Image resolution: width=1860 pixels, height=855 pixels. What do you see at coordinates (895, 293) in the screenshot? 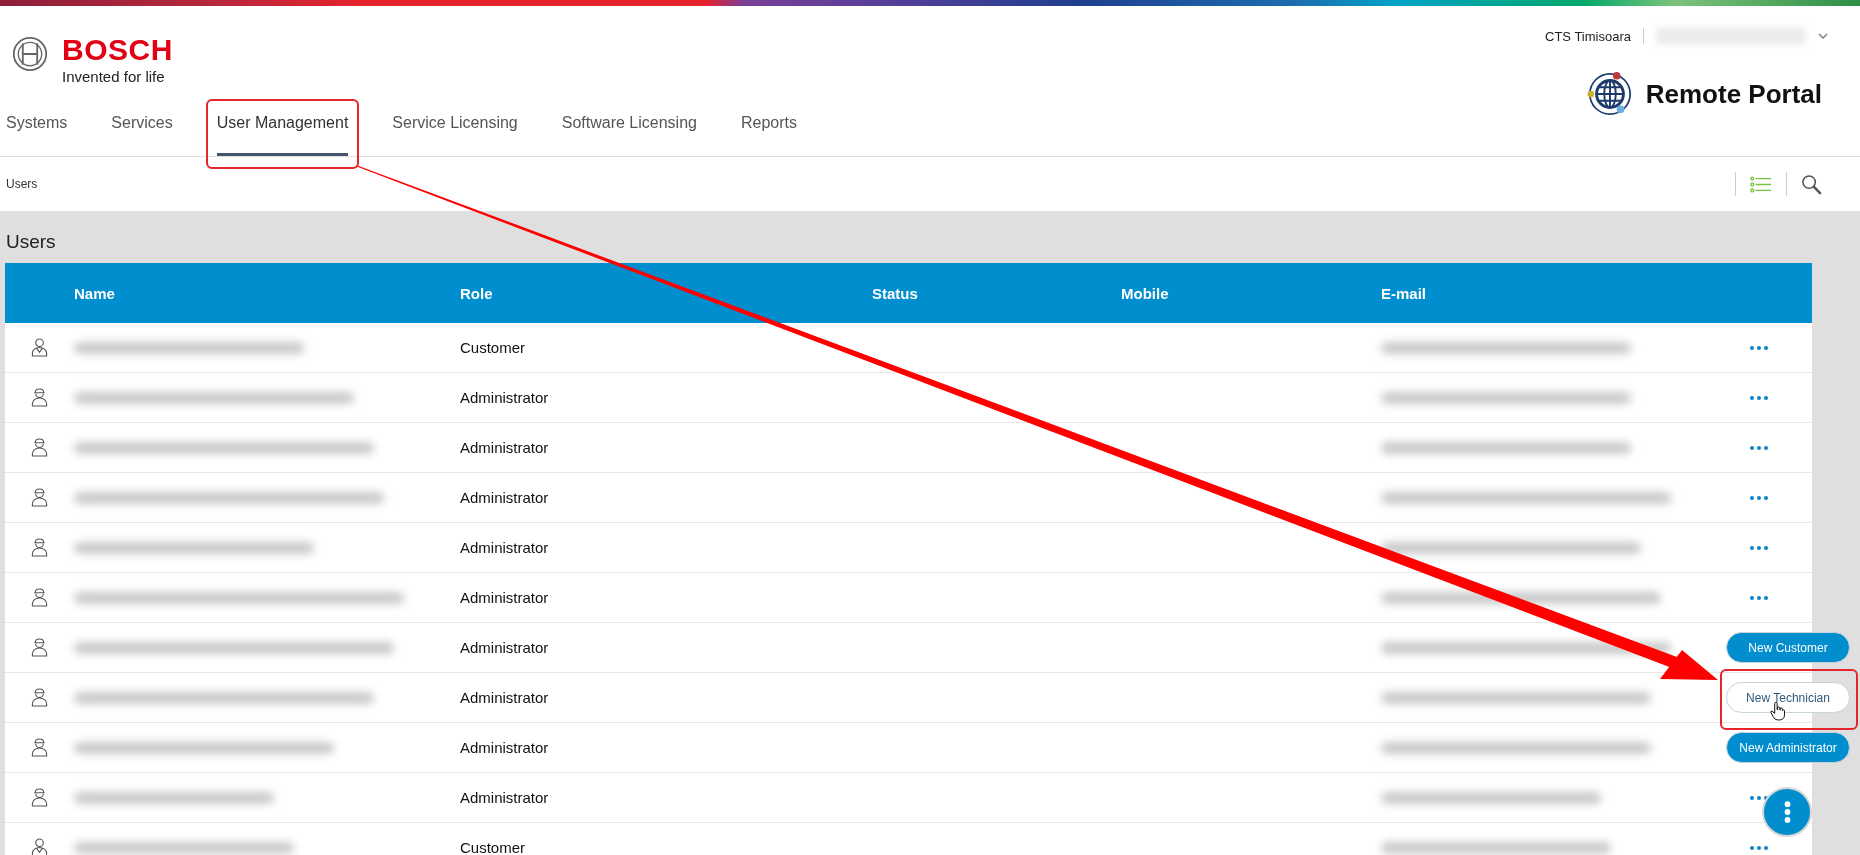
I see `column-header: Status` at bounding box center [895, 293].